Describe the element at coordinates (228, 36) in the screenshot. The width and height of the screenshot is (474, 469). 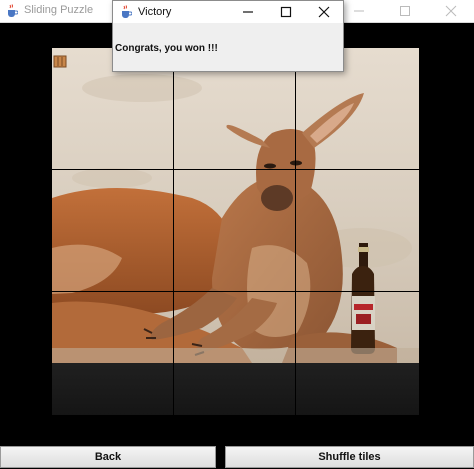
I see `victory-dialog: Victory Congrats, you won !!!` at that location.